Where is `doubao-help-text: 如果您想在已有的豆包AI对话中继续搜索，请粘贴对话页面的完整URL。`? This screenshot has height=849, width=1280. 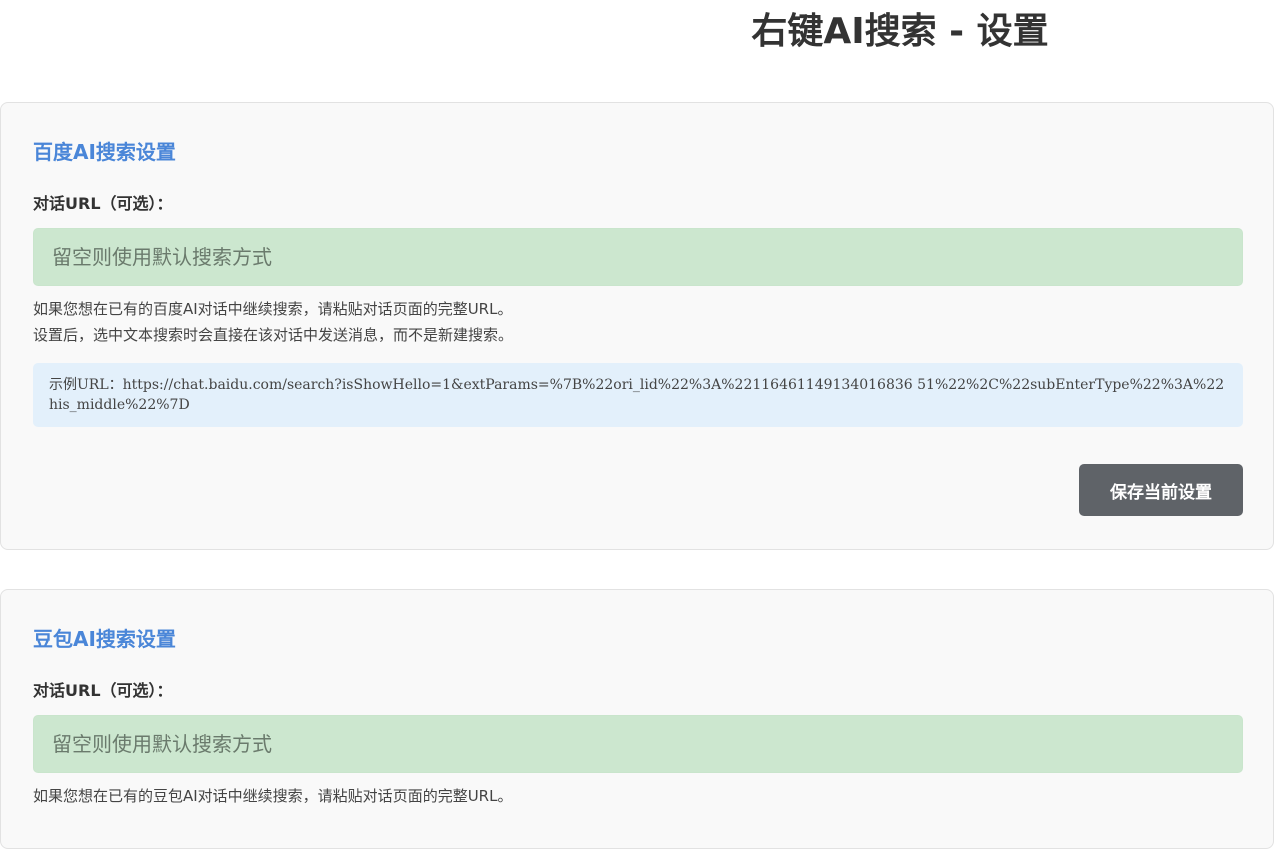 doubao-help-text: 如果您想在已有的豆包AI对话中继续搜索，请粘贴对话页面的完整URL。 is located at coordinates (272, 796).